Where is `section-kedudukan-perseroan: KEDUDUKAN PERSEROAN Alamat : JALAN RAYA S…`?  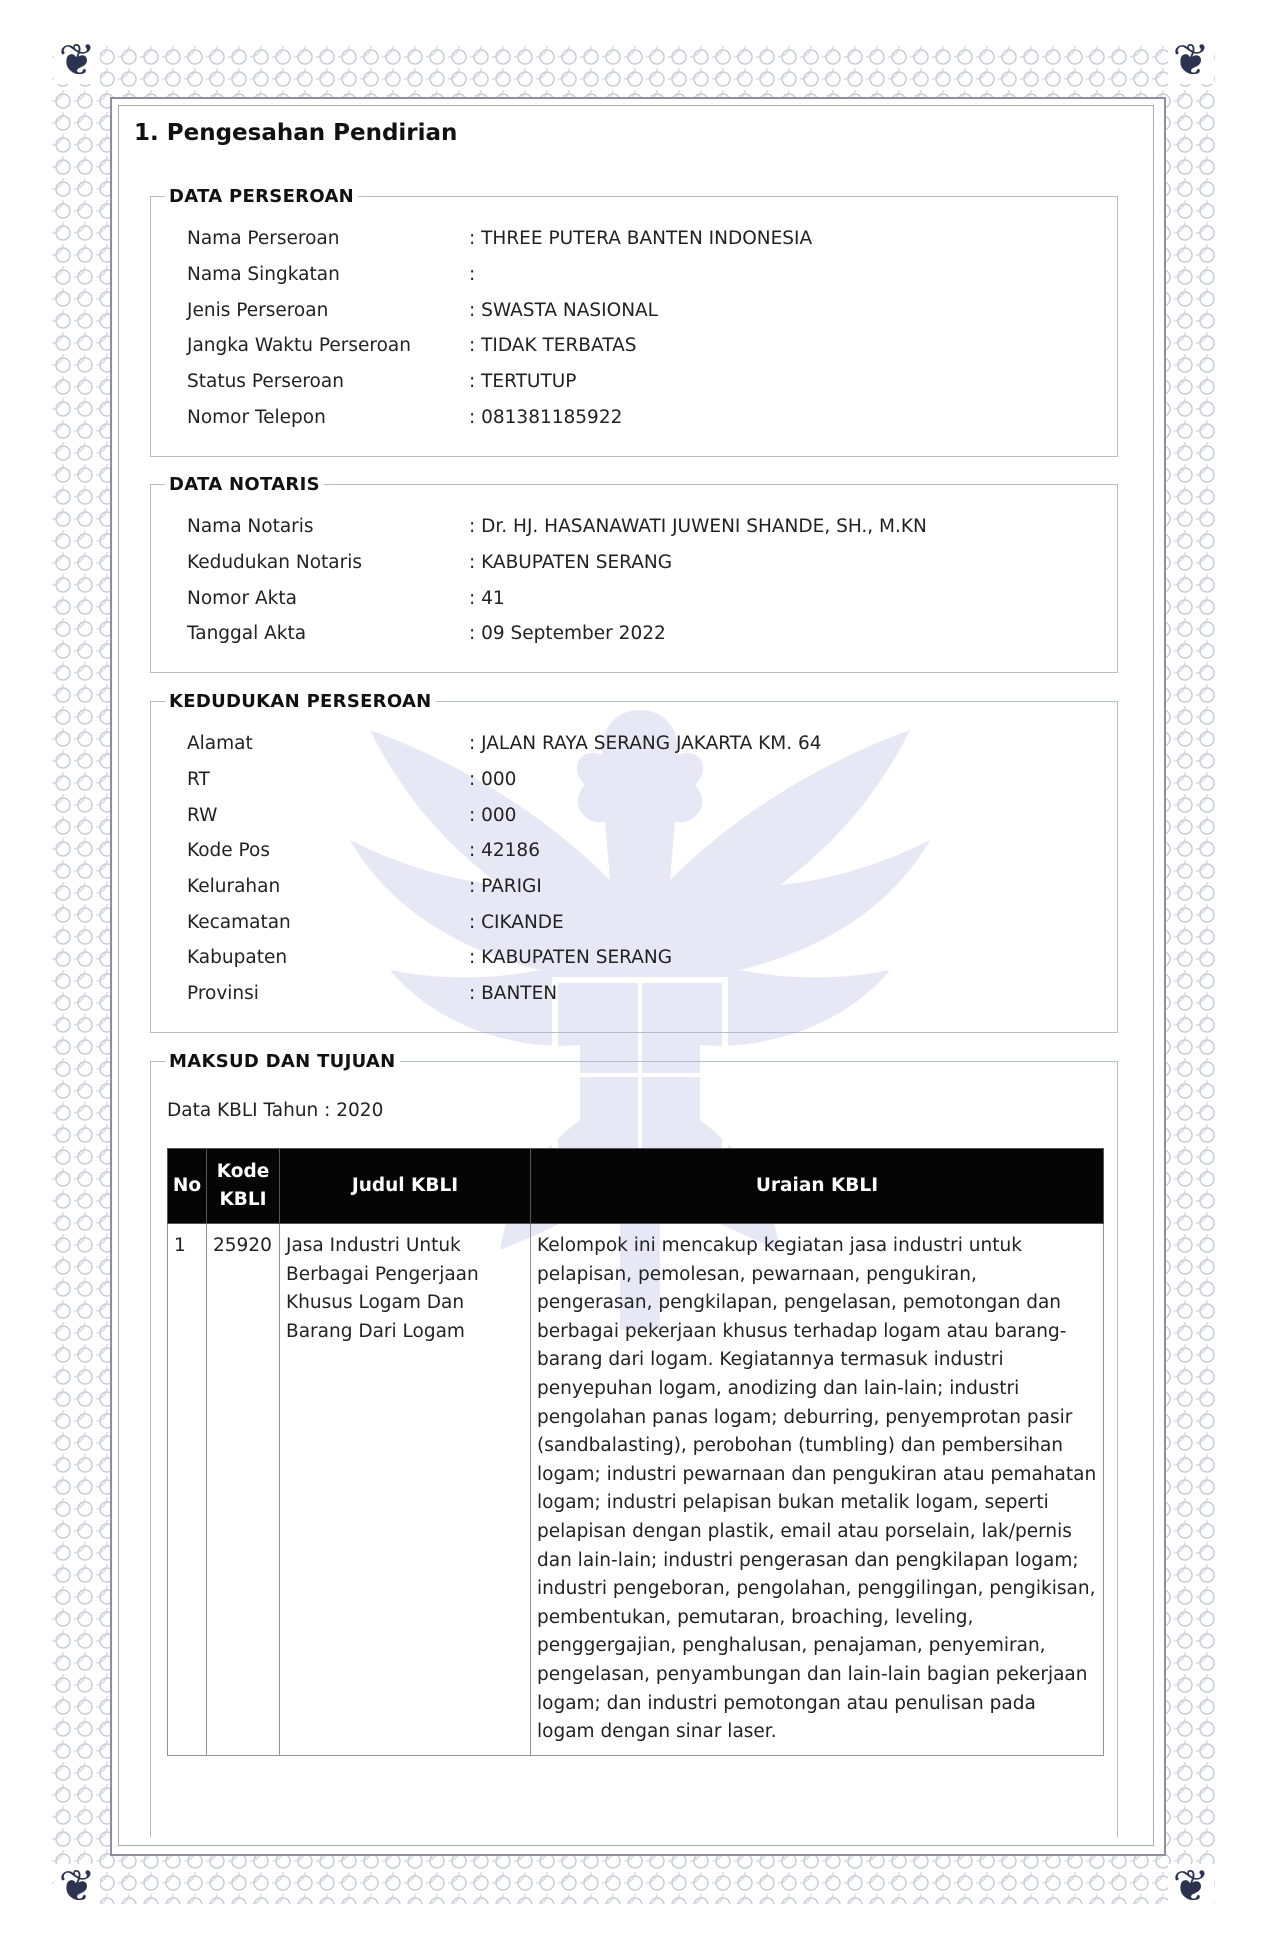 section-kedudukan-perseroan: KEDUDUKAN PERSEROAN Alamat : JALAN RAYA S… is located at coordinates (634, 862).